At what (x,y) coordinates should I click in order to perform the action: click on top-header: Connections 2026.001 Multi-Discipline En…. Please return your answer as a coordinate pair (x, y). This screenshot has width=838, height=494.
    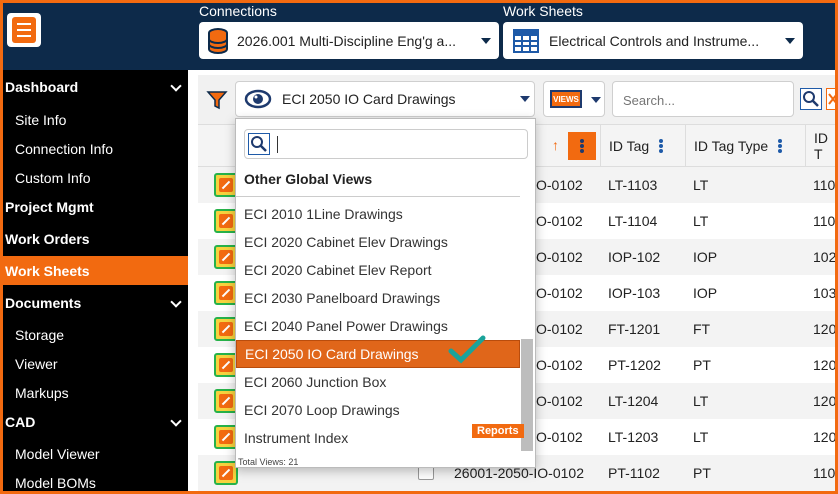
    Looking at the image, I should click on (419, 36).